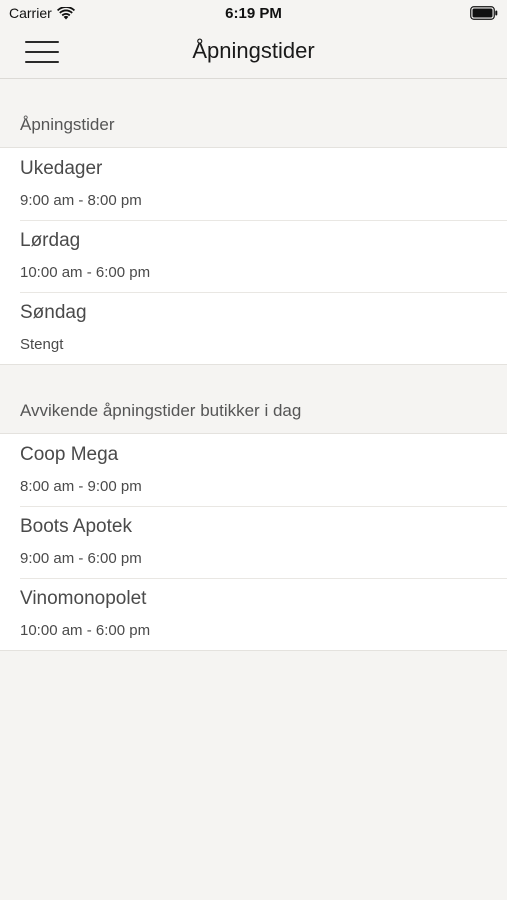 This screenshot has height=900, width=507. What do you see at coordinates (76, 526) in the screenshot?
I see `list-item-title: Boots Apotek` at bounding box center [76, 526].